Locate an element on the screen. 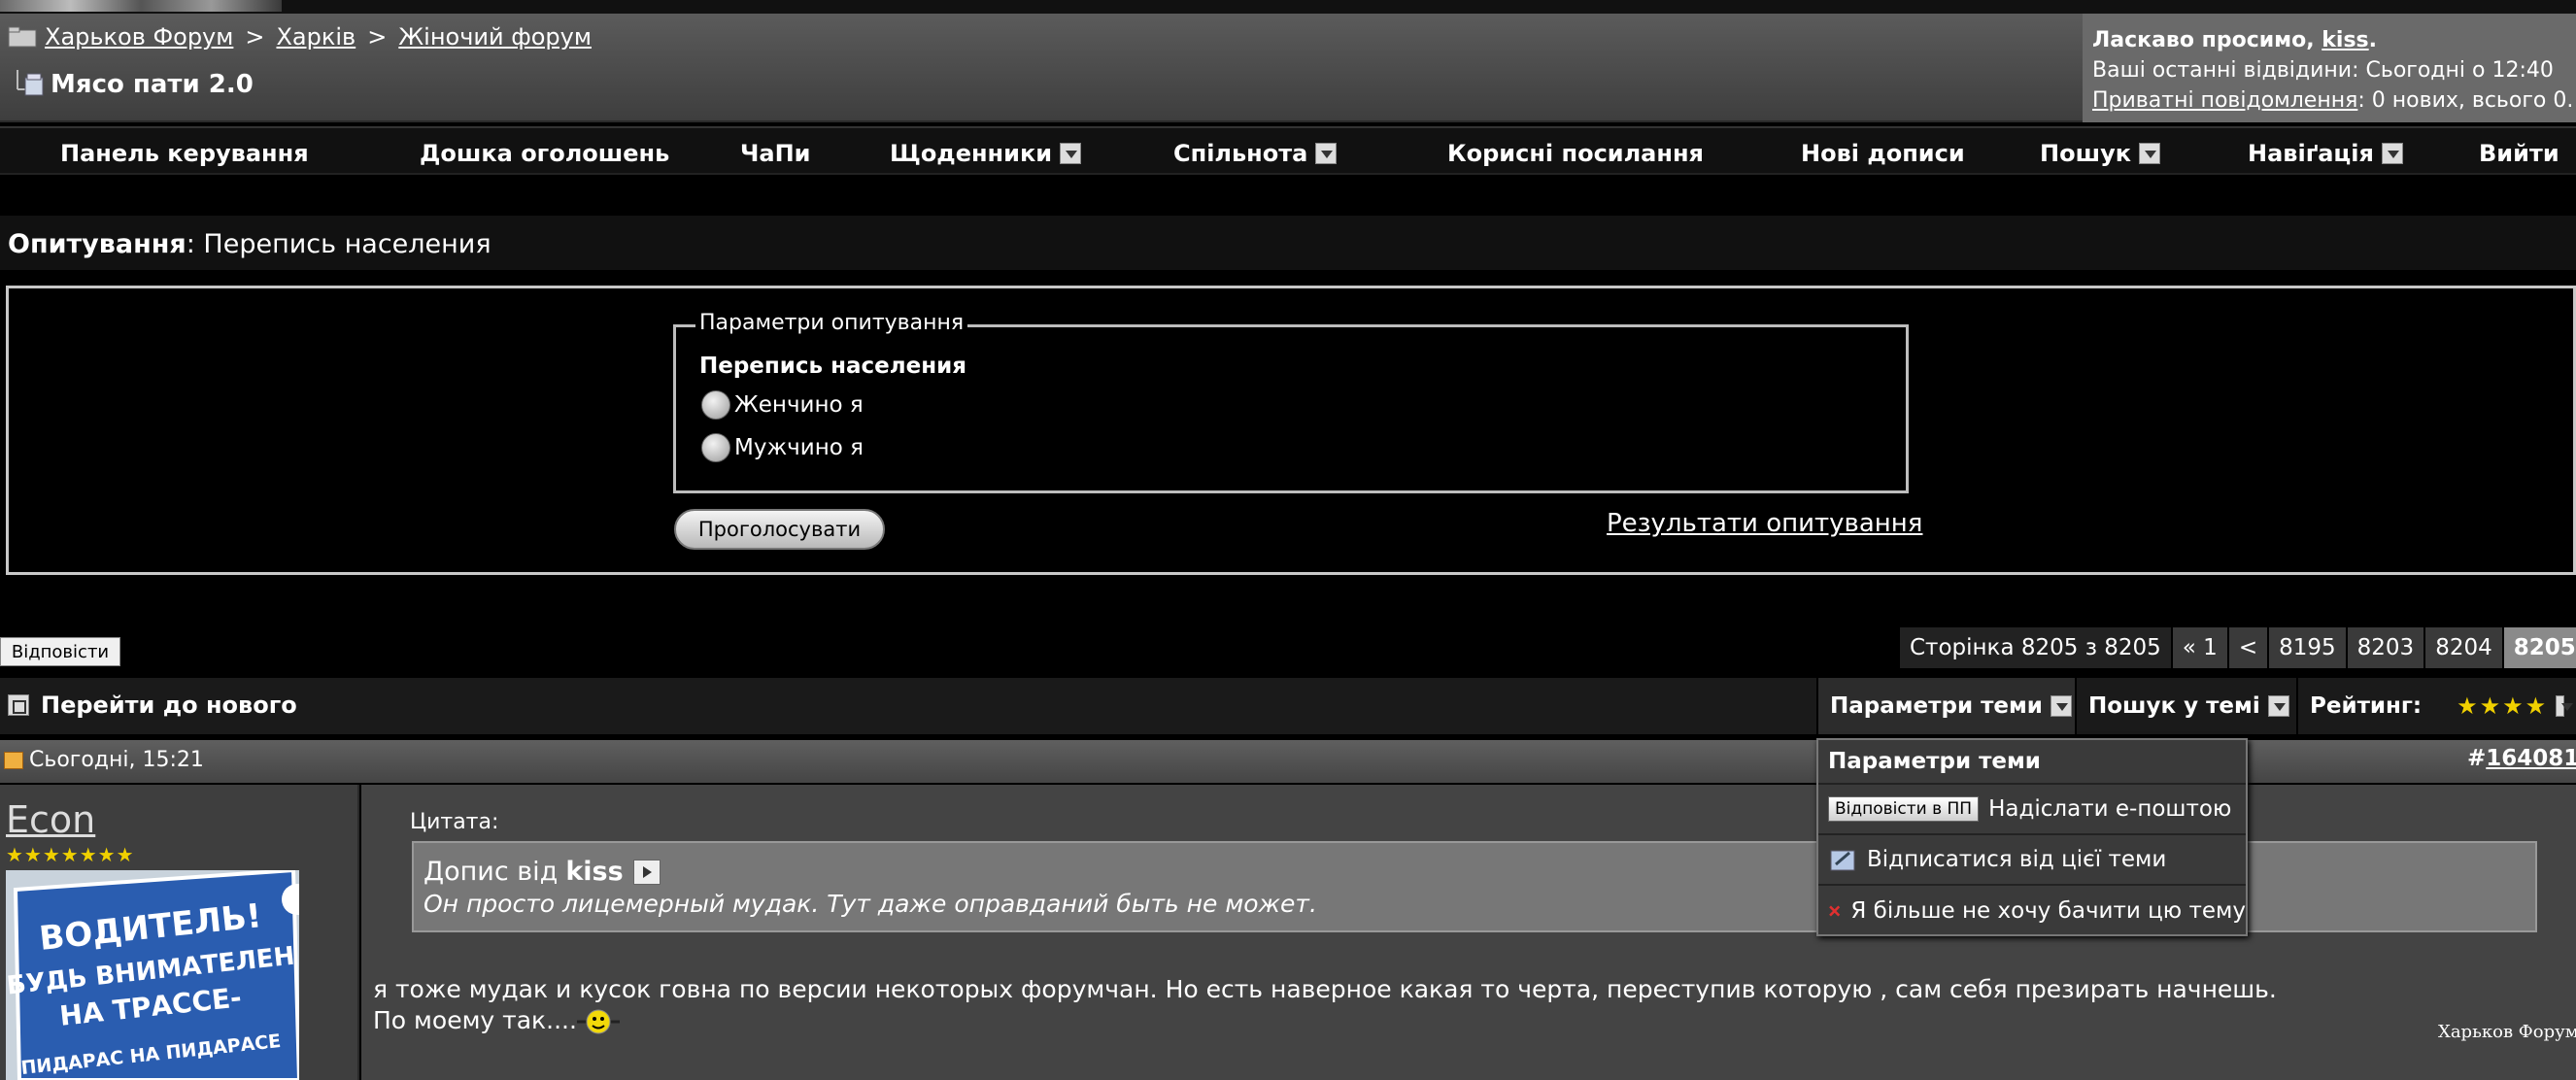 The image size is (2576, 1080). private-messages-link: Приватні повідомлення is located at coordinates (2224, 100).